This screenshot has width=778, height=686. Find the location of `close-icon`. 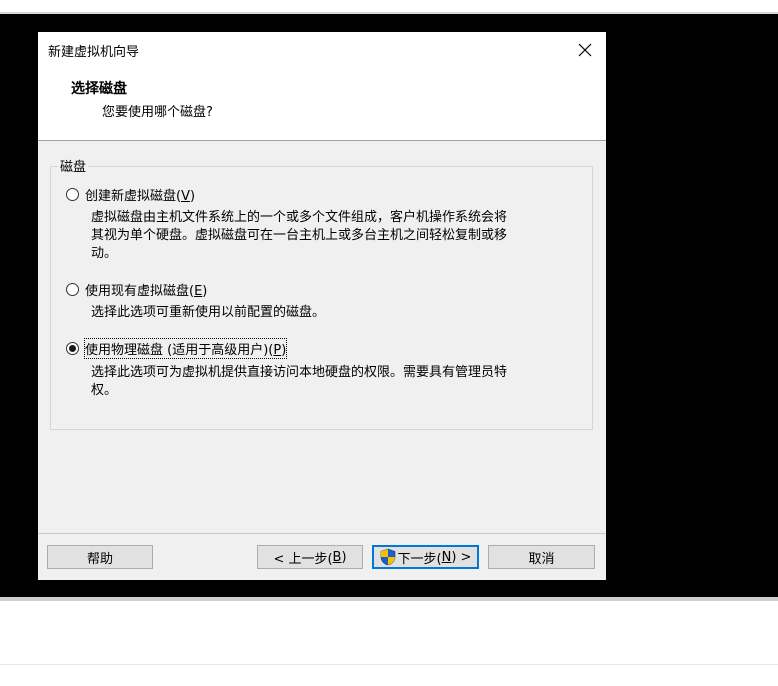

close-icon is located at coordinates (585, 50).